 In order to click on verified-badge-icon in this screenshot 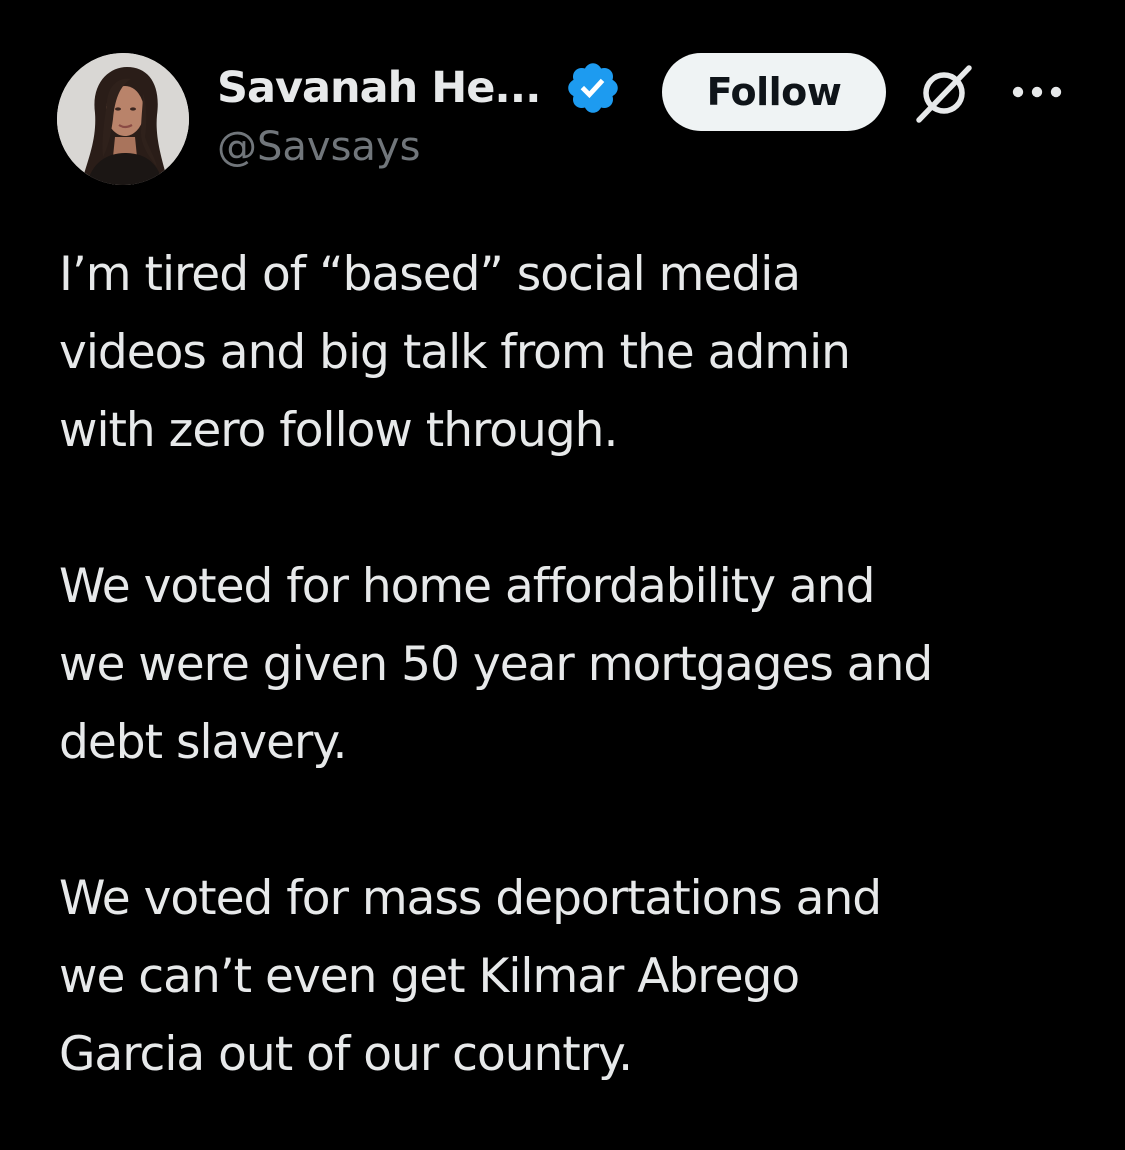, I will do `click(593, 88)`.